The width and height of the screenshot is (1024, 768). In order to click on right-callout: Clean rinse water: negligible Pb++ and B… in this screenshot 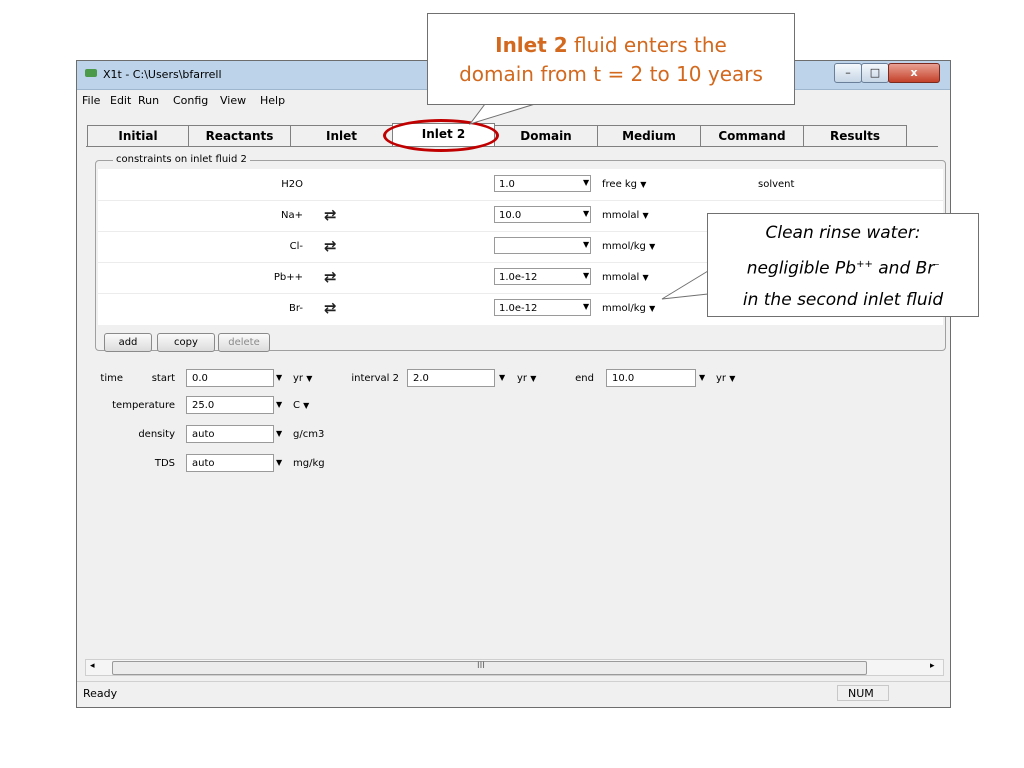, I will do `click(843, 265)`.